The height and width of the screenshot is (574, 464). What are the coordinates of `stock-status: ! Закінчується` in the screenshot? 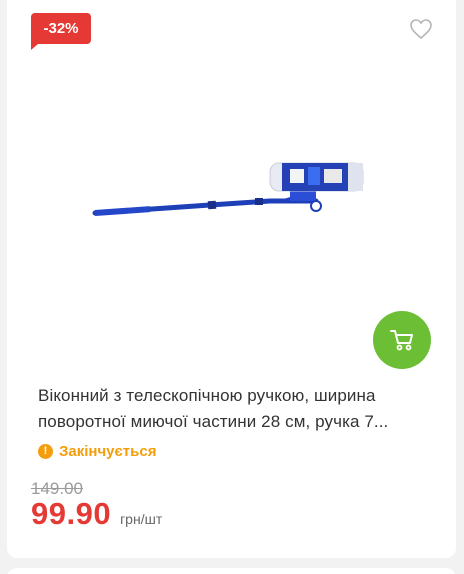 It's located at (97, 451).